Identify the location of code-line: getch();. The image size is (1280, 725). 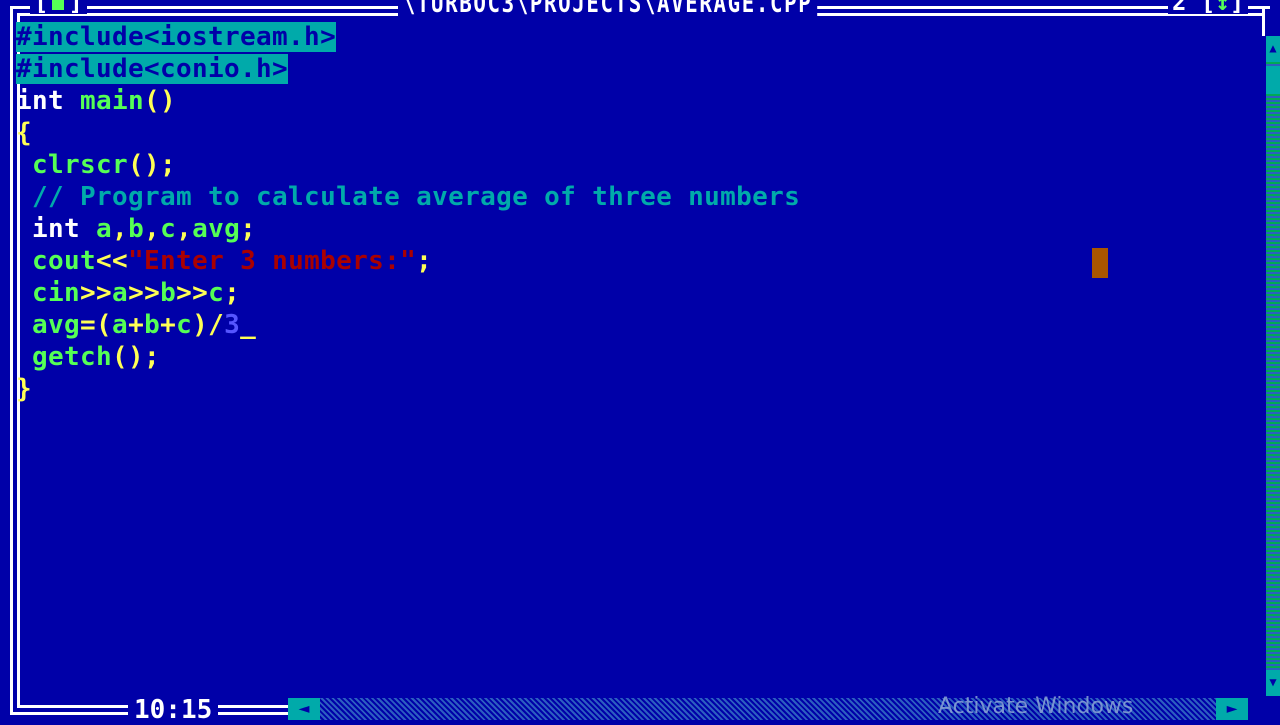
(408, 357).